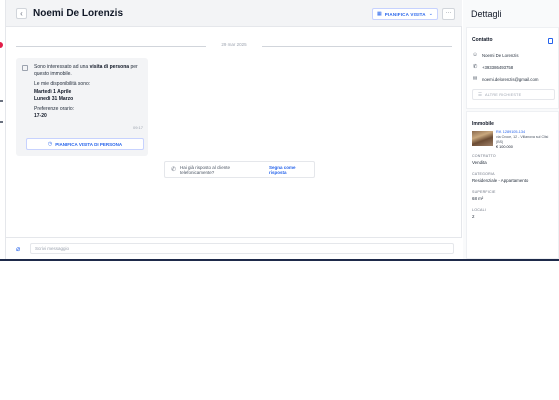 This screenshot has height=400, width=559. What do you see at coordinates (503, 94) in the screenshot?
I see `other-requests-label: ALTRE RICHIESTE` at bounding box center [503, 94].